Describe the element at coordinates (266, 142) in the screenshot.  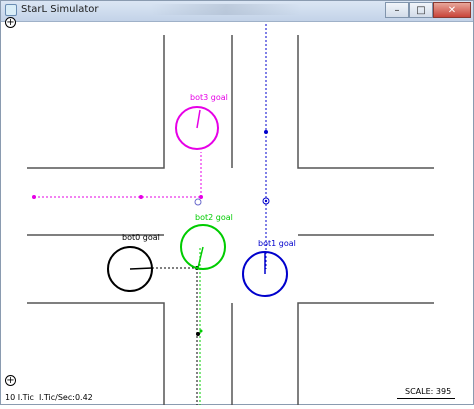
I see `bot1-path` at that location.